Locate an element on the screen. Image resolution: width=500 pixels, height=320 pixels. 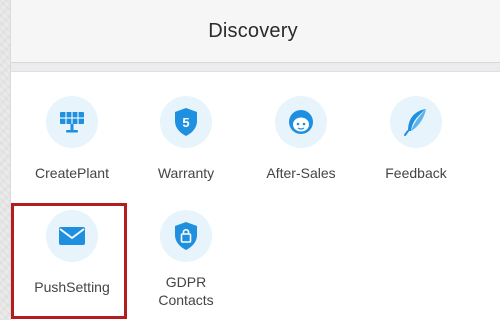
push-setting-item: PushSetting is located at coordinates (72, 253).